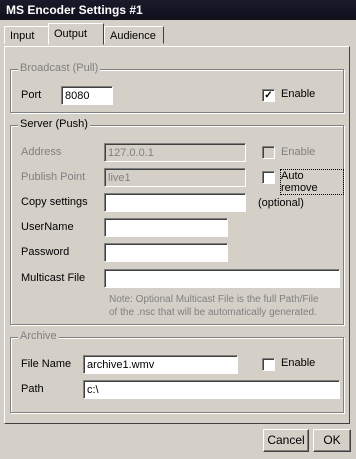 This screenshot has width=356, height=459. I want to click on tab-output: Output, so click(76, 34).